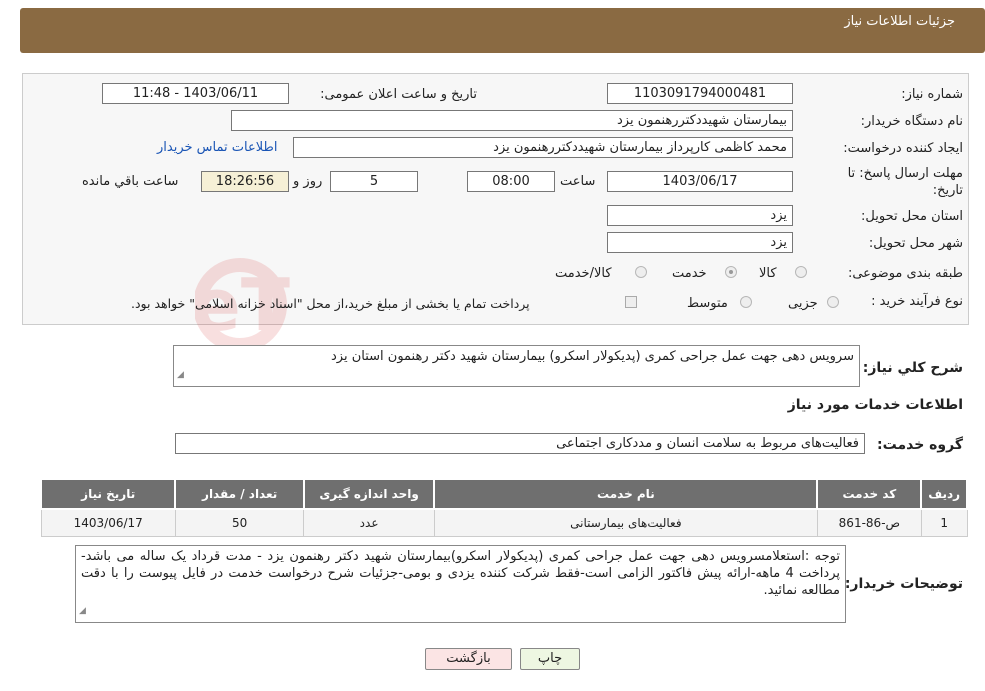  I want to click on deadline-time-field: 08:00, so click(511, 181).